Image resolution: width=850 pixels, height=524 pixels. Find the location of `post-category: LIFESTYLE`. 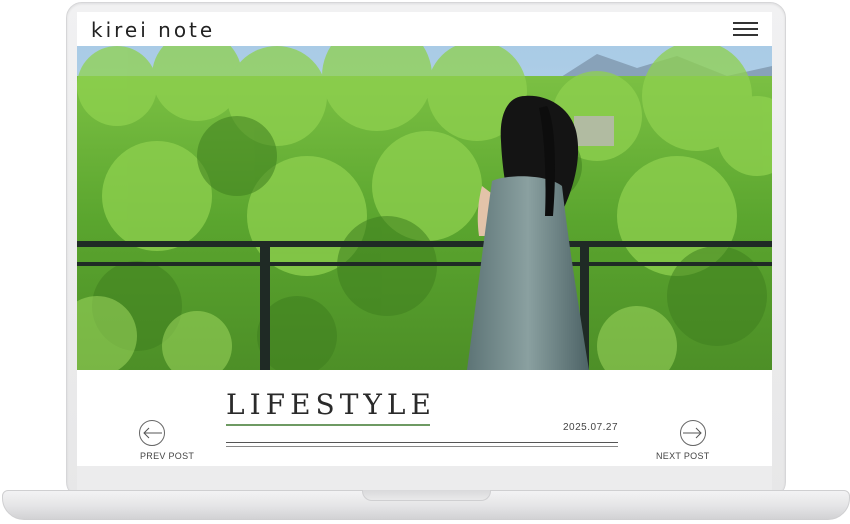

post-category: LIFESTYLE is located at coordinates (331, 404).